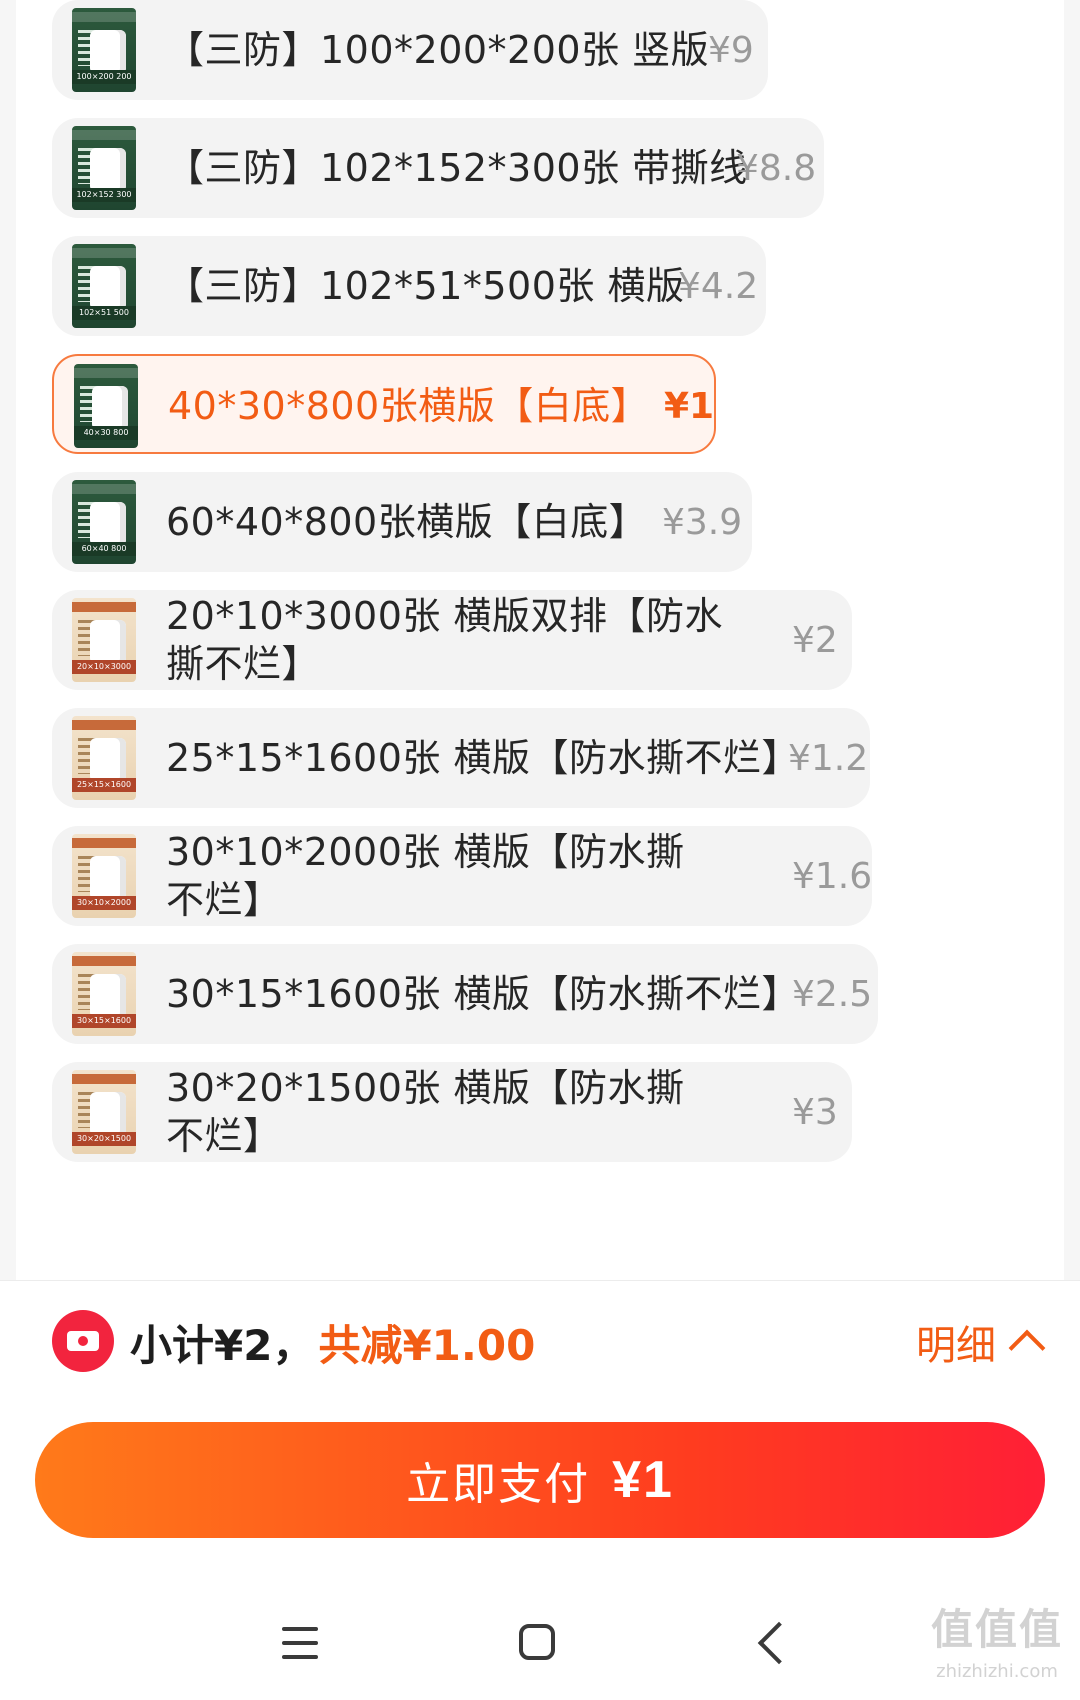 The width and height of the screenshot is (1080, 1700). I want to click on sku-option-label: 30*20*1500张 横版【防水撕不烂】, so click(425, 1112).